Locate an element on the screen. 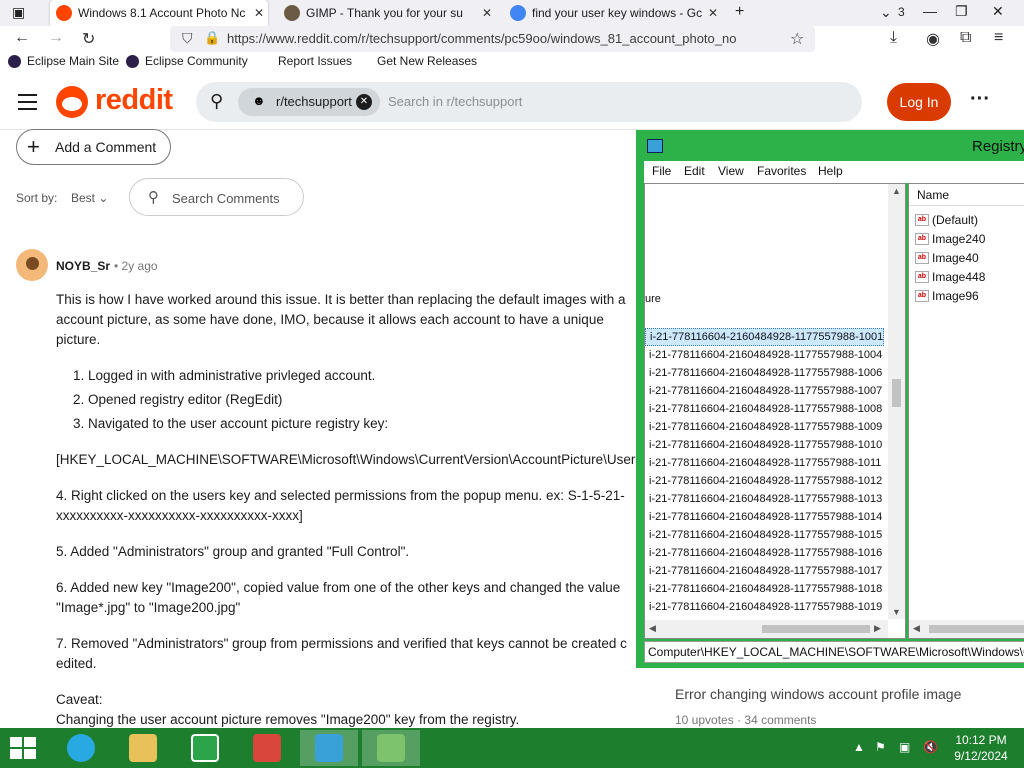 Image resolution: width=1024 pixels, height=768 pixels. back-icon: ← is located at coordinates (22, 38).